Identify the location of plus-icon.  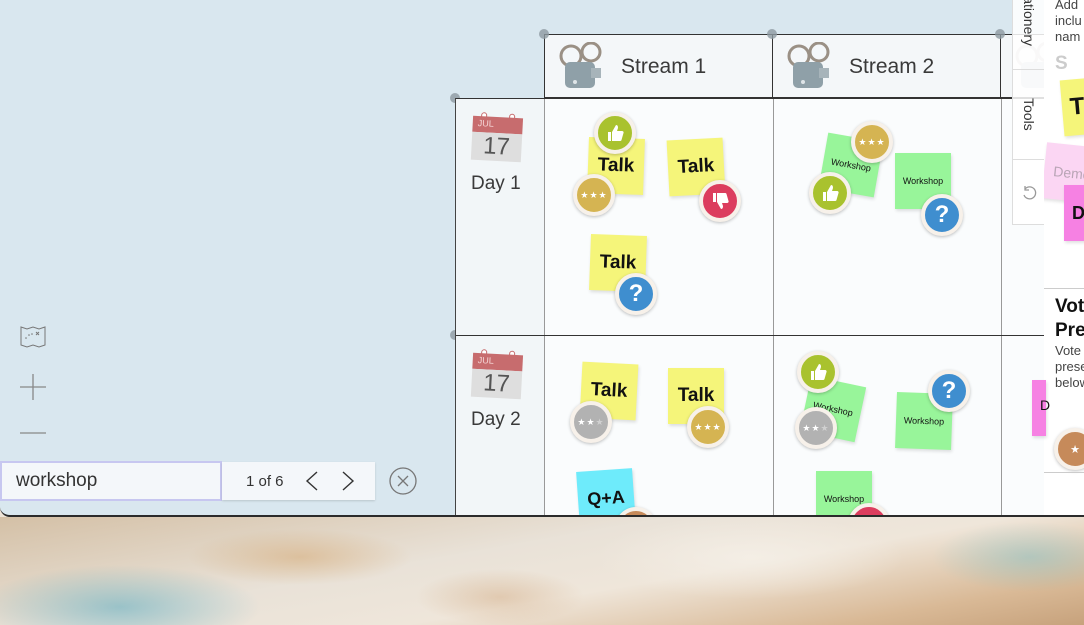
(33, 387).